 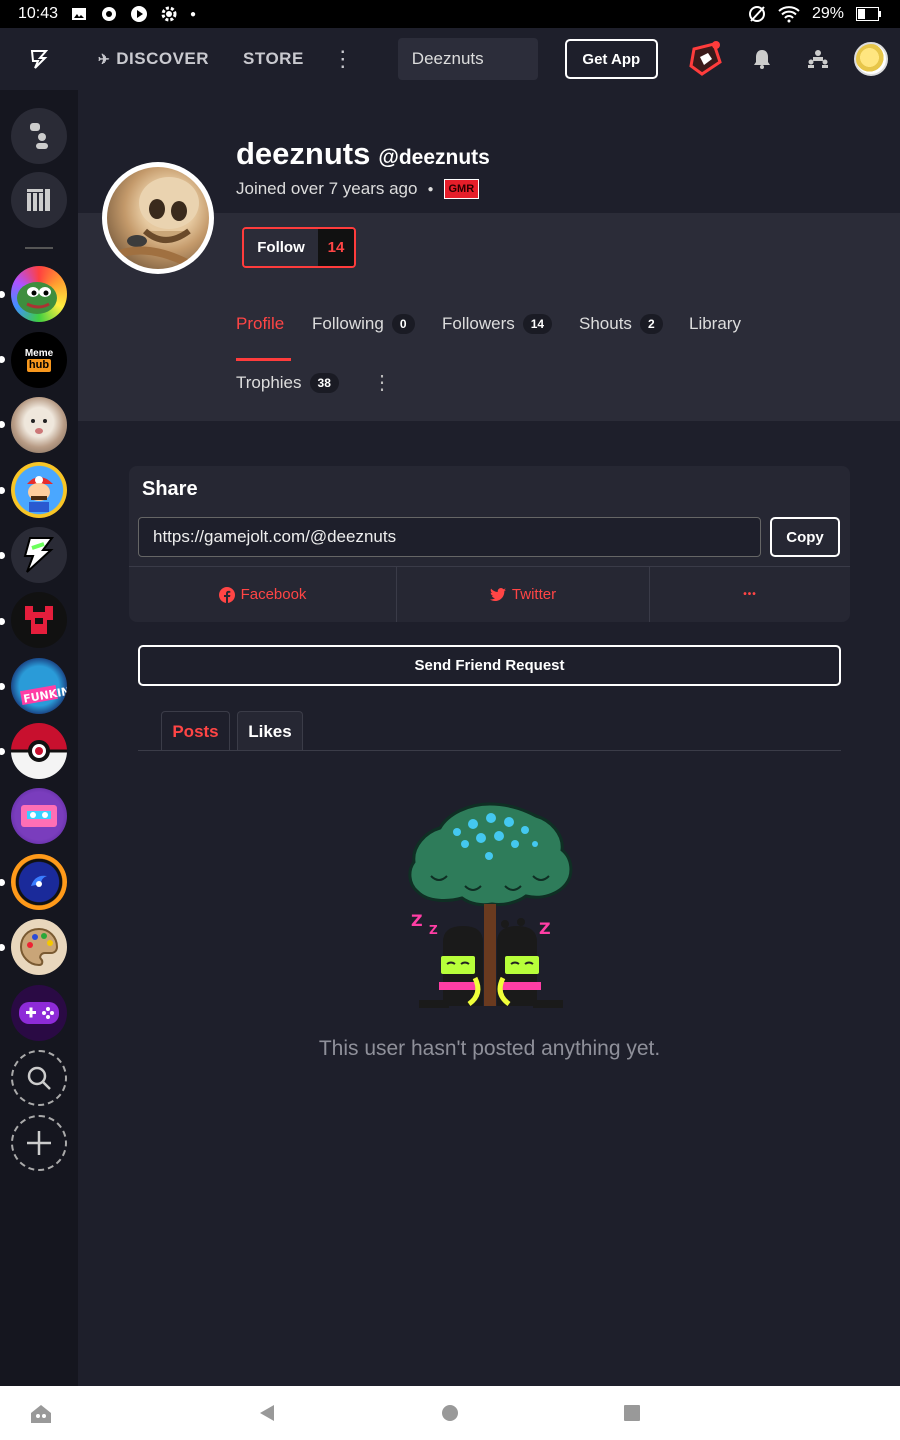 What do you see at coordinates (104, 58) in the screenshot?
I see `discover-icon: ✈` at bounding box center [104, 58].